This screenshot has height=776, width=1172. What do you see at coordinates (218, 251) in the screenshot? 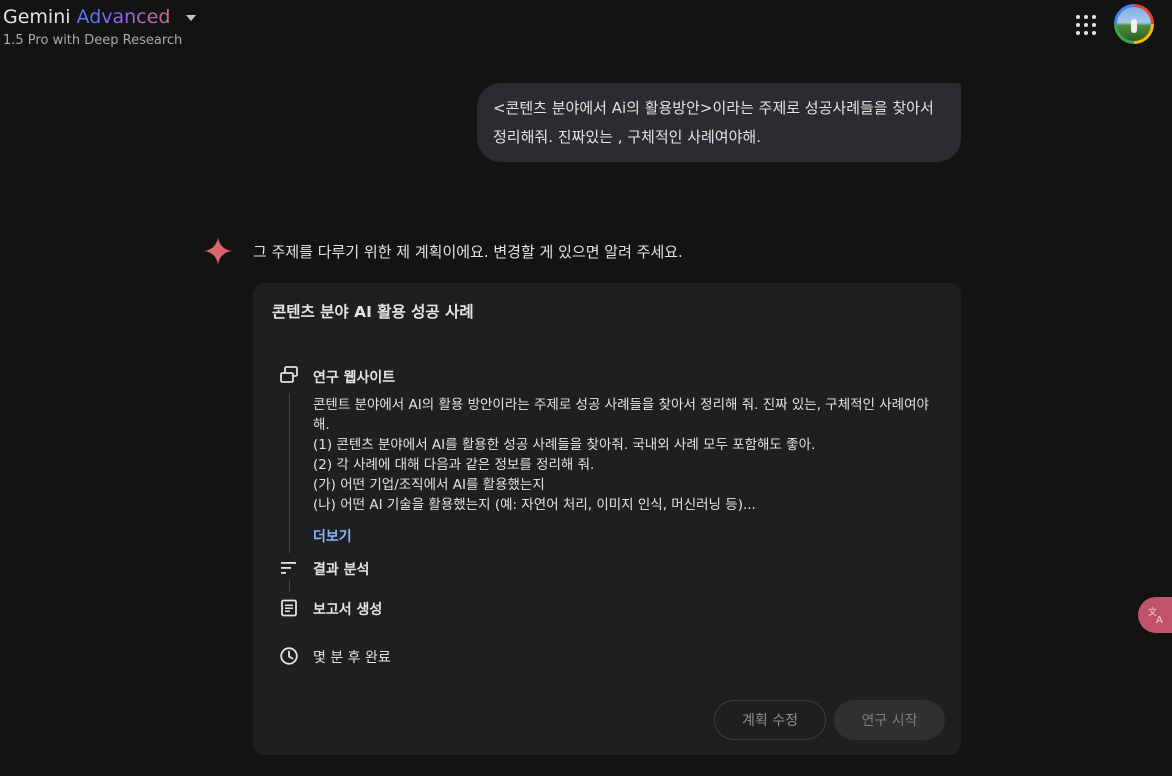
I see `gemini-spark-icon` at bounding box center [218, 251].